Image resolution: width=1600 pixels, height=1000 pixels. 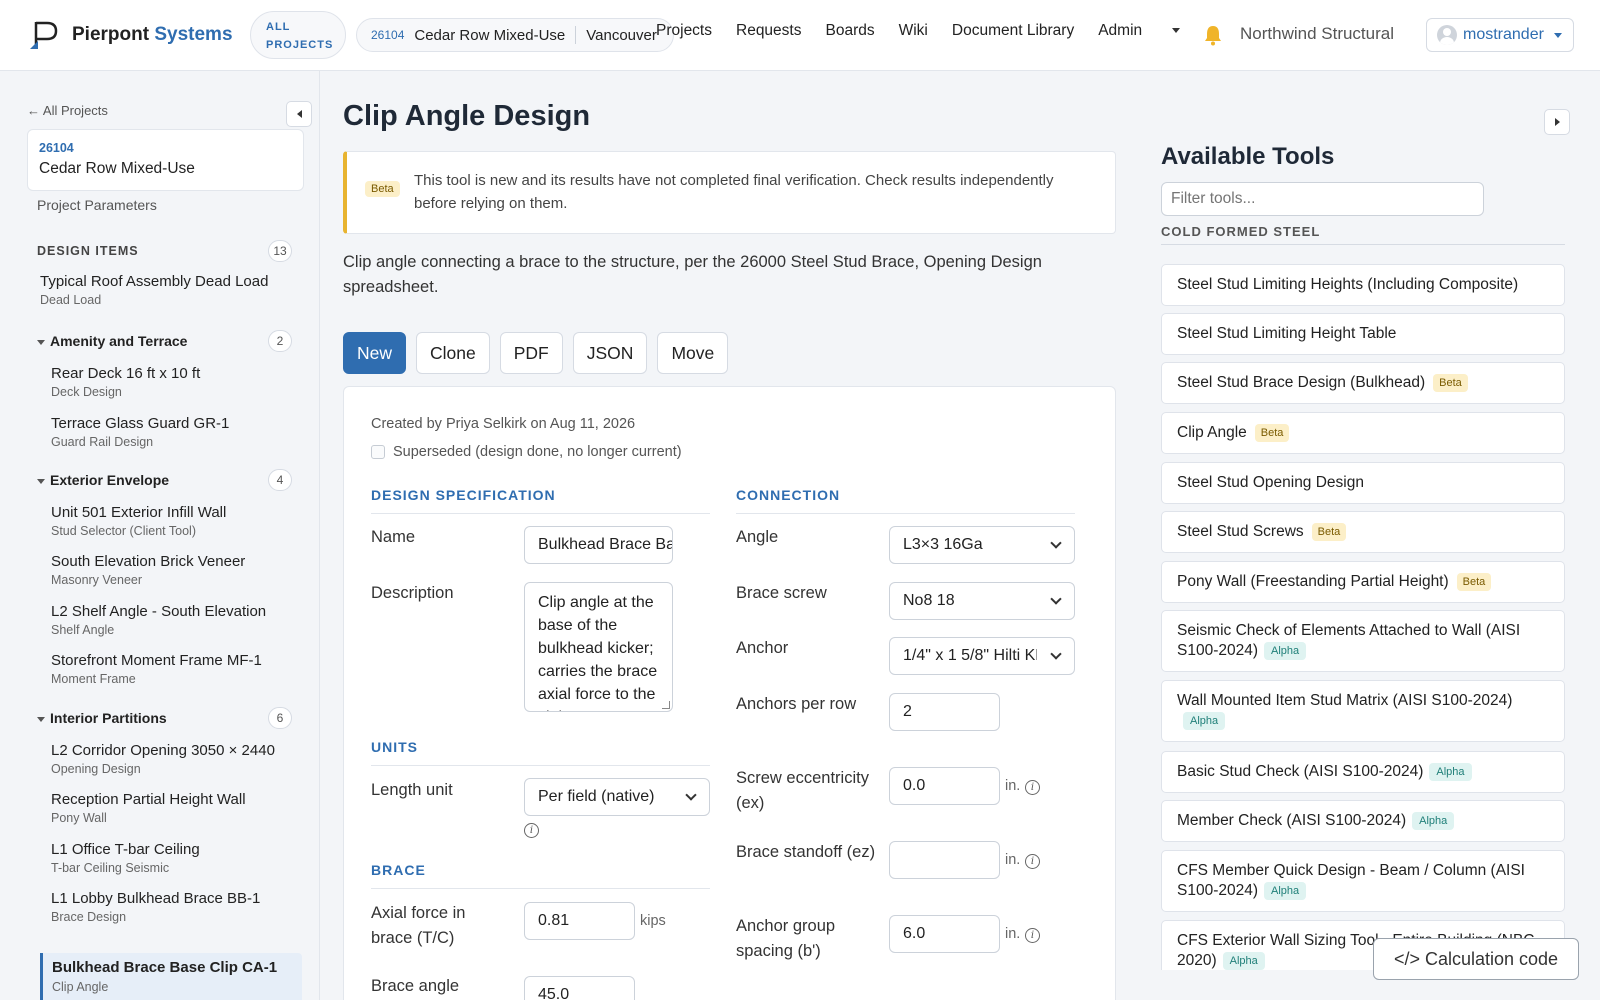 What do you see at coordinates (171, 810) in the screenshot?
I see `sidebar-item: Reception Partial Height Wall Pony Wall` at bounding box center [171, 810].